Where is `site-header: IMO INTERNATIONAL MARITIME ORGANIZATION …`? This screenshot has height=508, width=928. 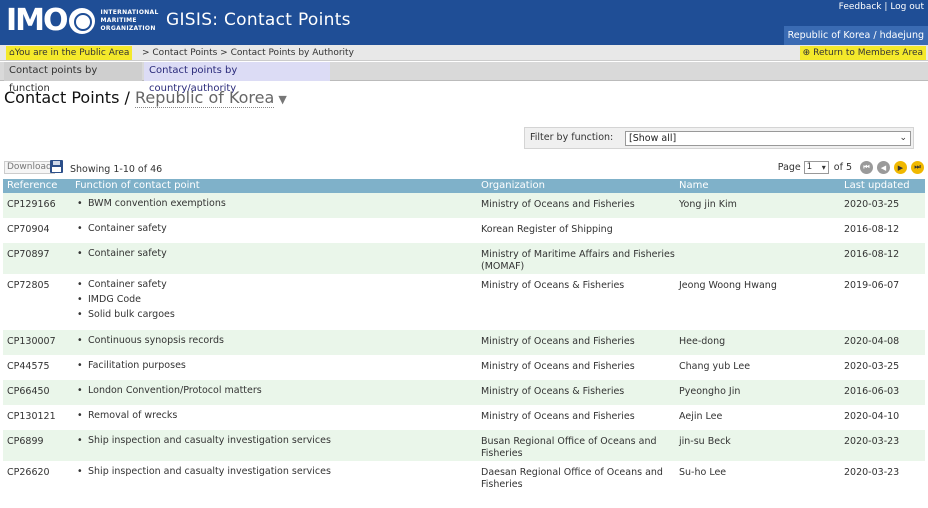 site-header: IMO INTERNATIONAL MARITIME ORGANIZATION … is located at coordinates (464, 22).